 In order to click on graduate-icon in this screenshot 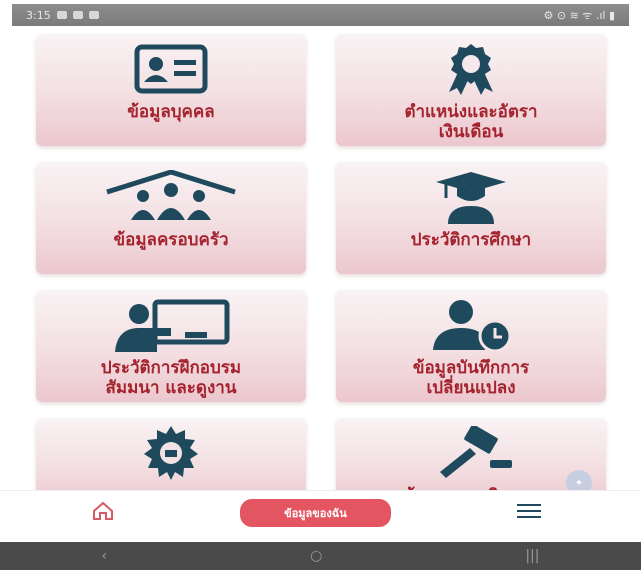, I will do `click(471, 197)`.